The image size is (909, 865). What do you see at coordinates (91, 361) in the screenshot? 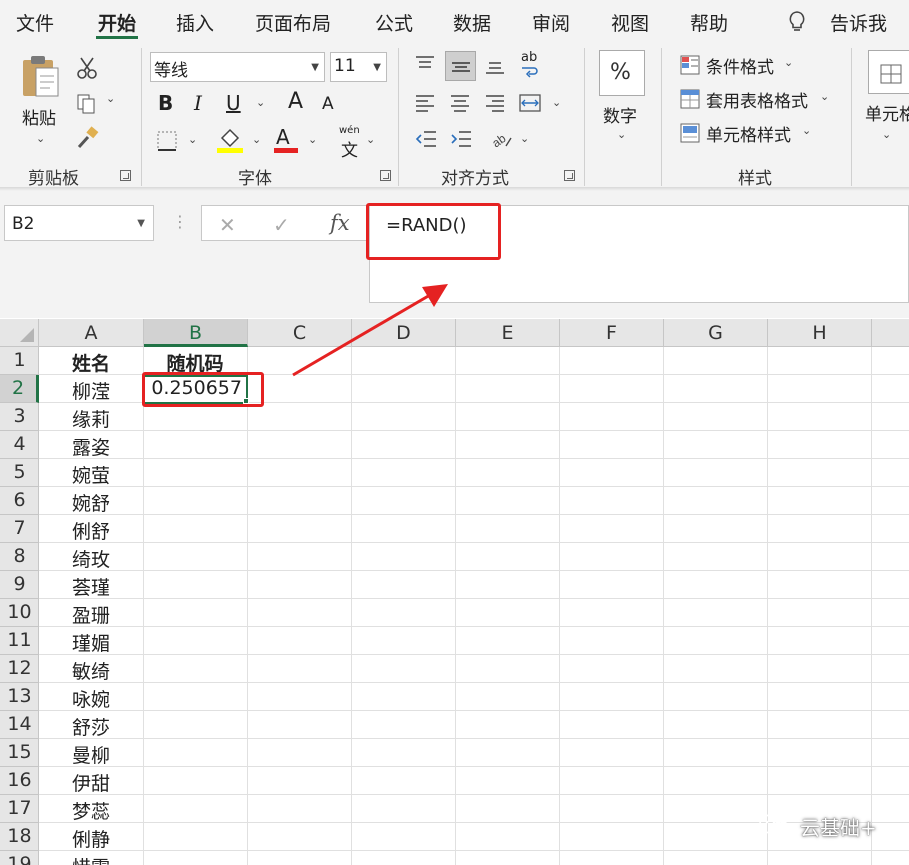
I see `cell-a1: 姓名` at bounding box center [91, 361].